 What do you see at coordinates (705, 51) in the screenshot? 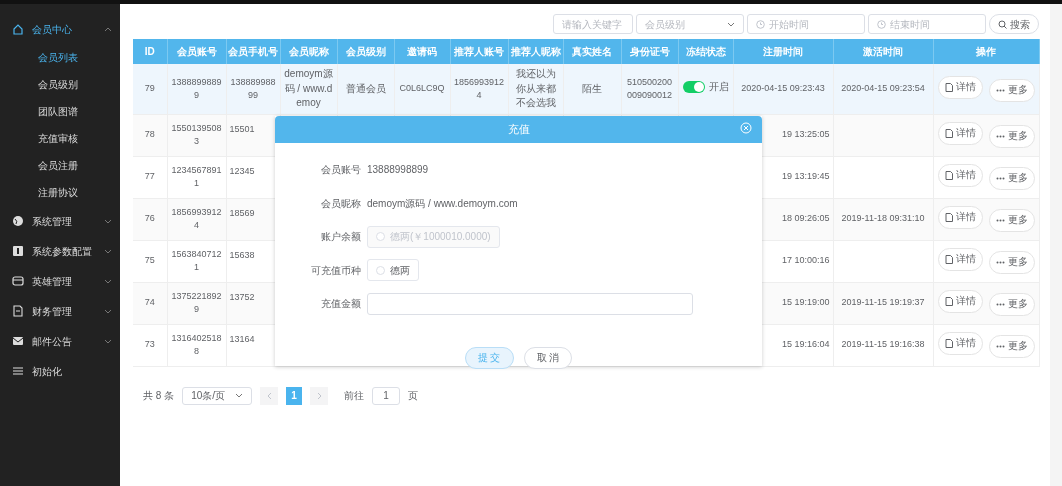
I see `column-header: 冻结状态` at bounding box center [705, 51].